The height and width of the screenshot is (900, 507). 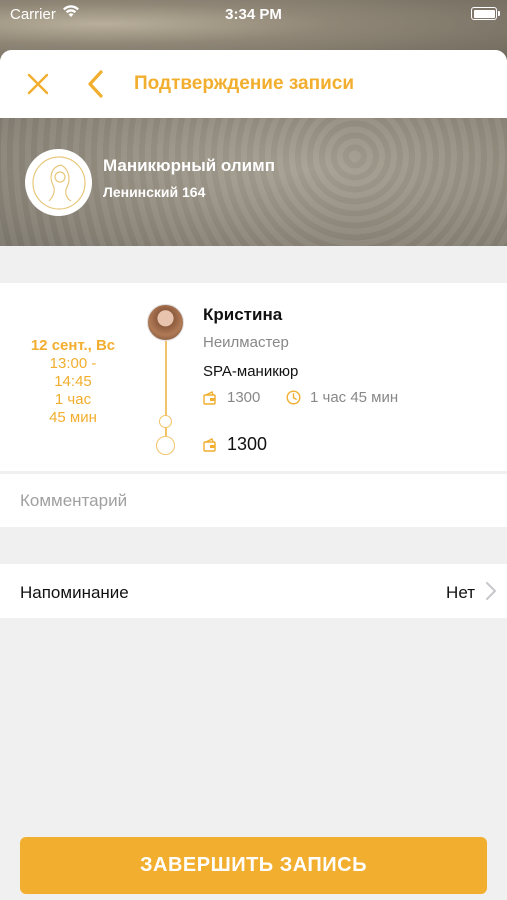 I want to click on close-icon, so click(x=38, y=84).